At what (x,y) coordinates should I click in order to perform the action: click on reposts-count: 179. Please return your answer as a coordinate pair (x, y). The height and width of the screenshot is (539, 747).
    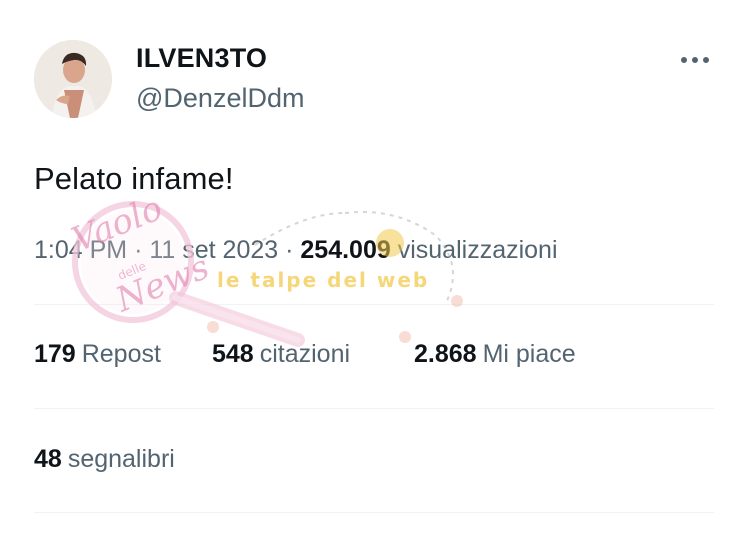
    Looking at the image, I should click on (55, 354).